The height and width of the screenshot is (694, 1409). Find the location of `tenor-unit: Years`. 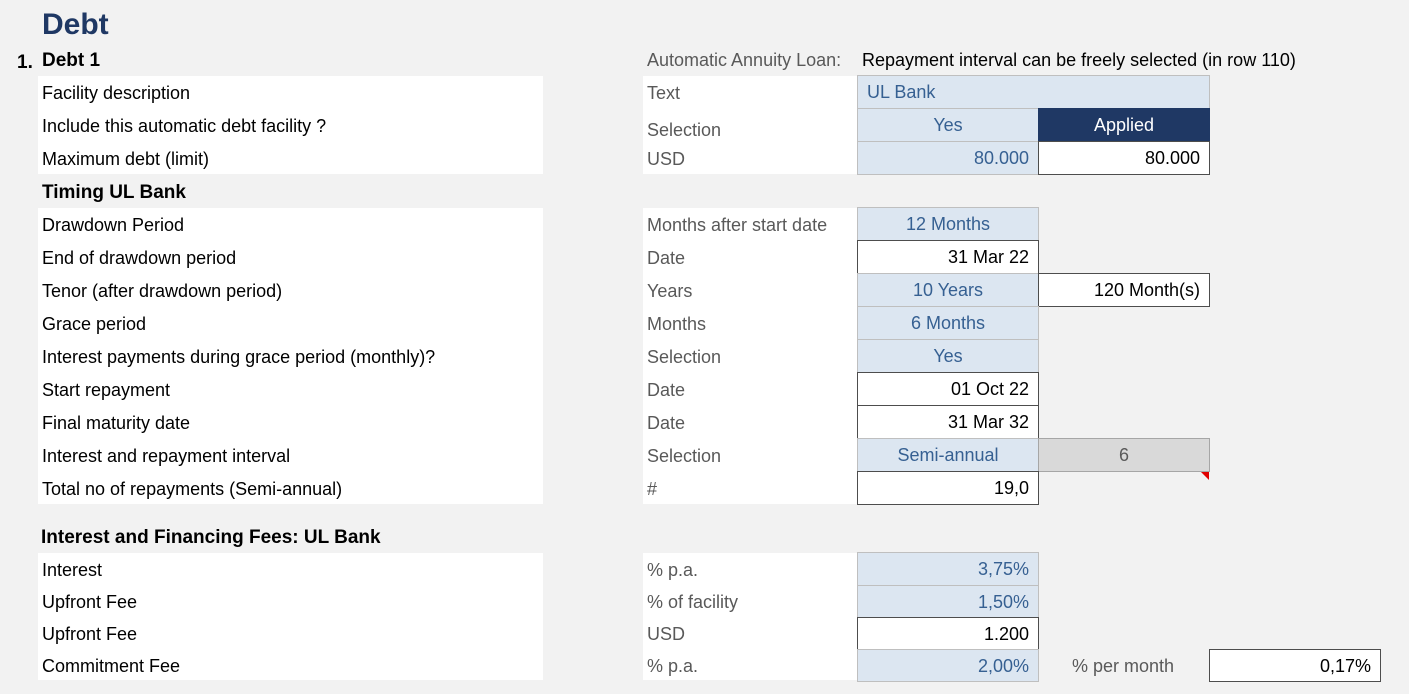

tenor-unit: Years is located at coordinates (670, 291).